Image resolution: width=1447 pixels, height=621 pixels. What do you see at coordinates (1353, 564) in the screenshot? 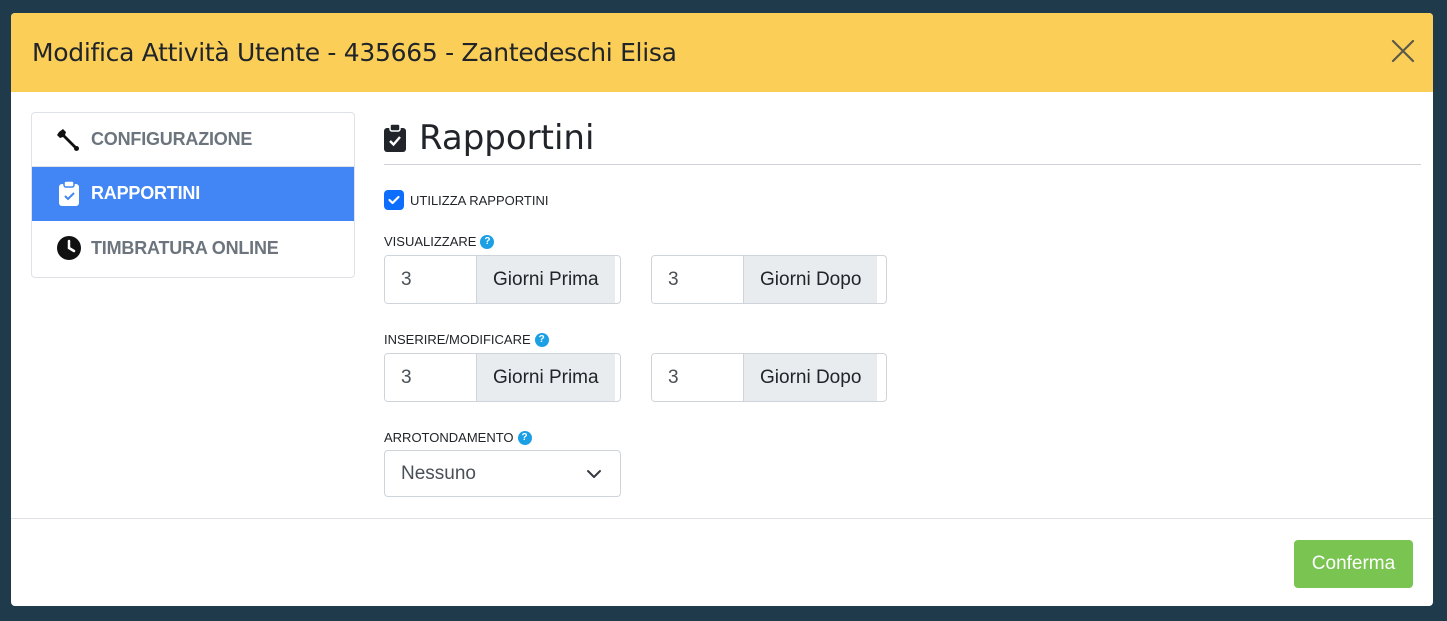
I see `confirm-button: Conferma` at bounding box center [1353, 564].